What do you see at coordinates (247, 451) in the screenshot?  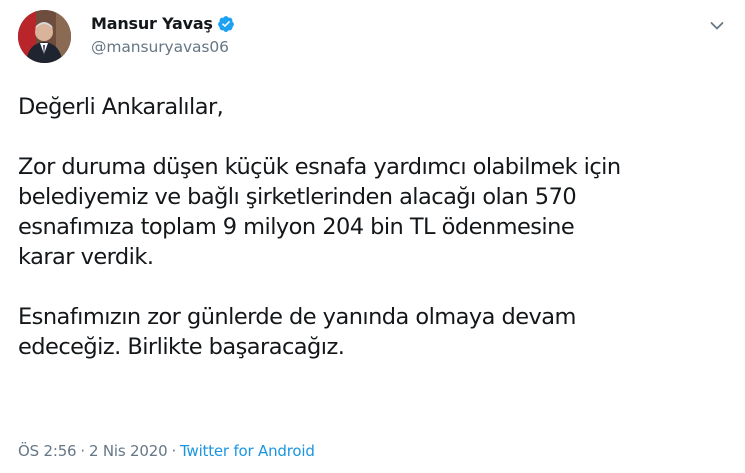 I see `tweet-source-link: Twitter for Android` at bounding box center [247, 451].